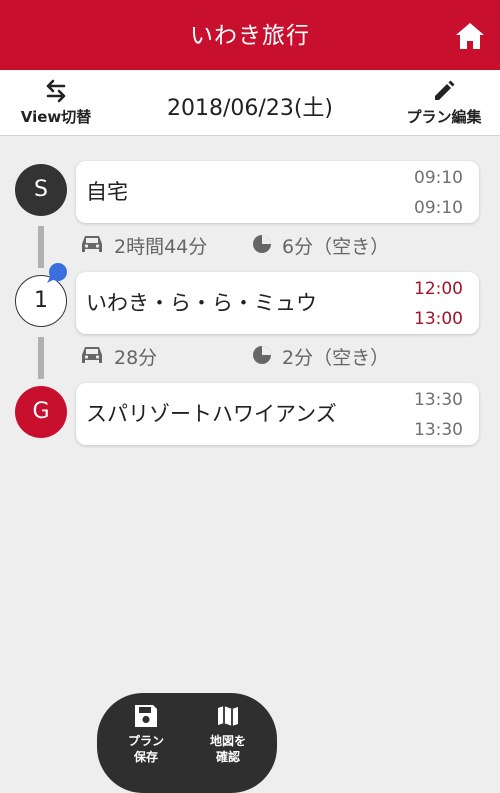 This screenshot has width=500, height=793. I want to click on app-header: いわき旅行, so click(250, 35).